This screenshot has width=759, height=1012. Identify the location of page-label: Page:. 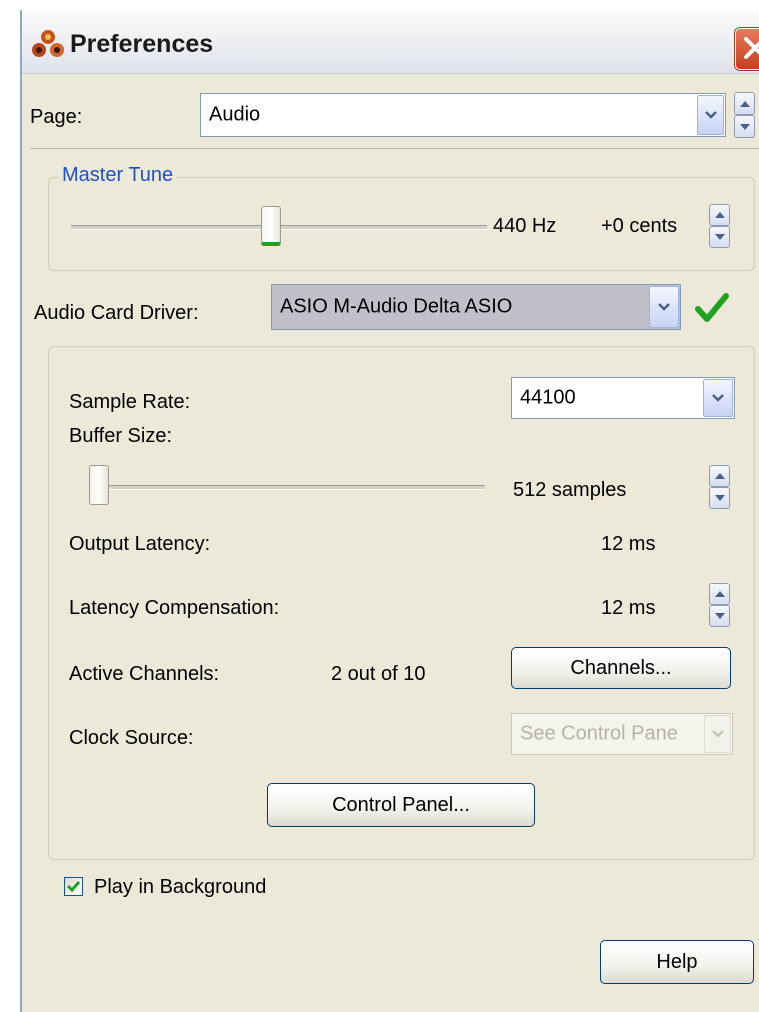
(56, 117).